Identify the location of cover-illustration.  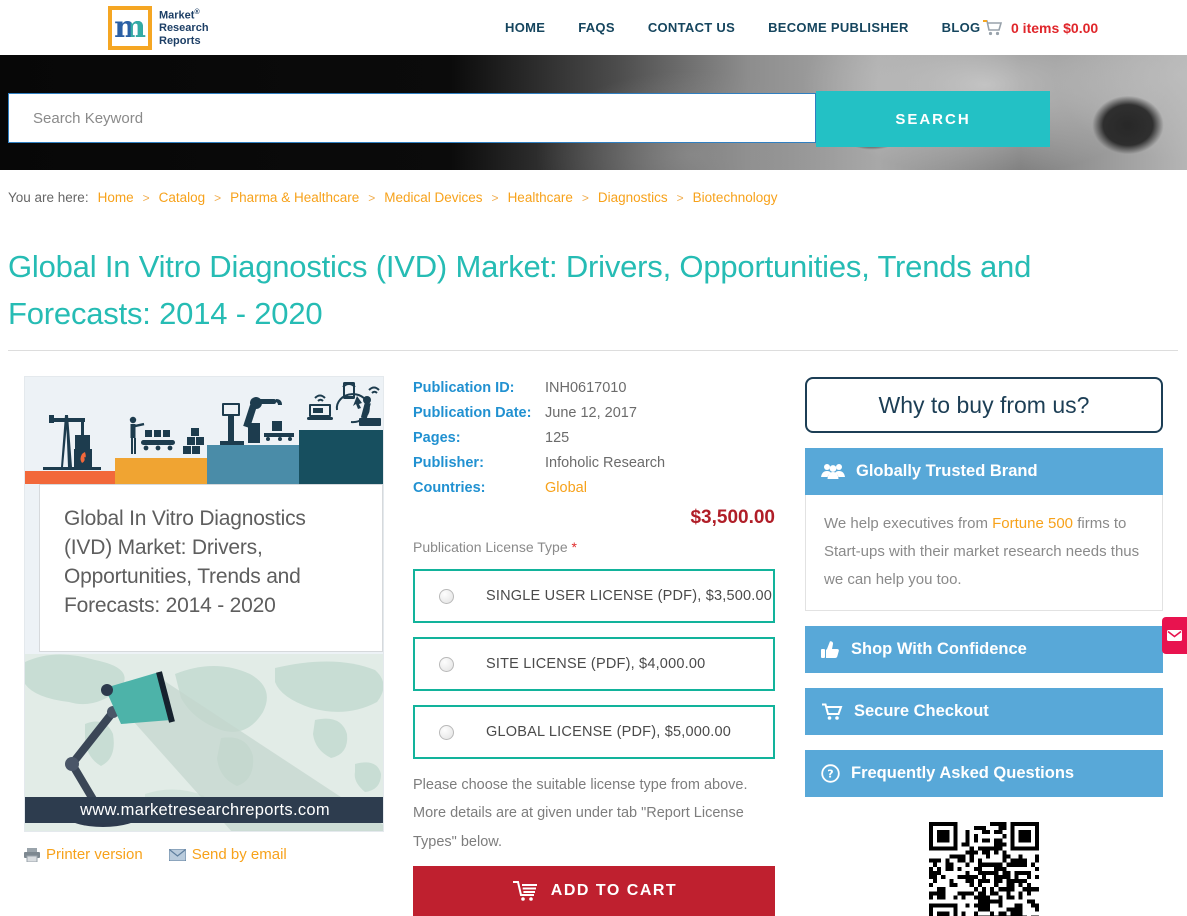
(204, 430).